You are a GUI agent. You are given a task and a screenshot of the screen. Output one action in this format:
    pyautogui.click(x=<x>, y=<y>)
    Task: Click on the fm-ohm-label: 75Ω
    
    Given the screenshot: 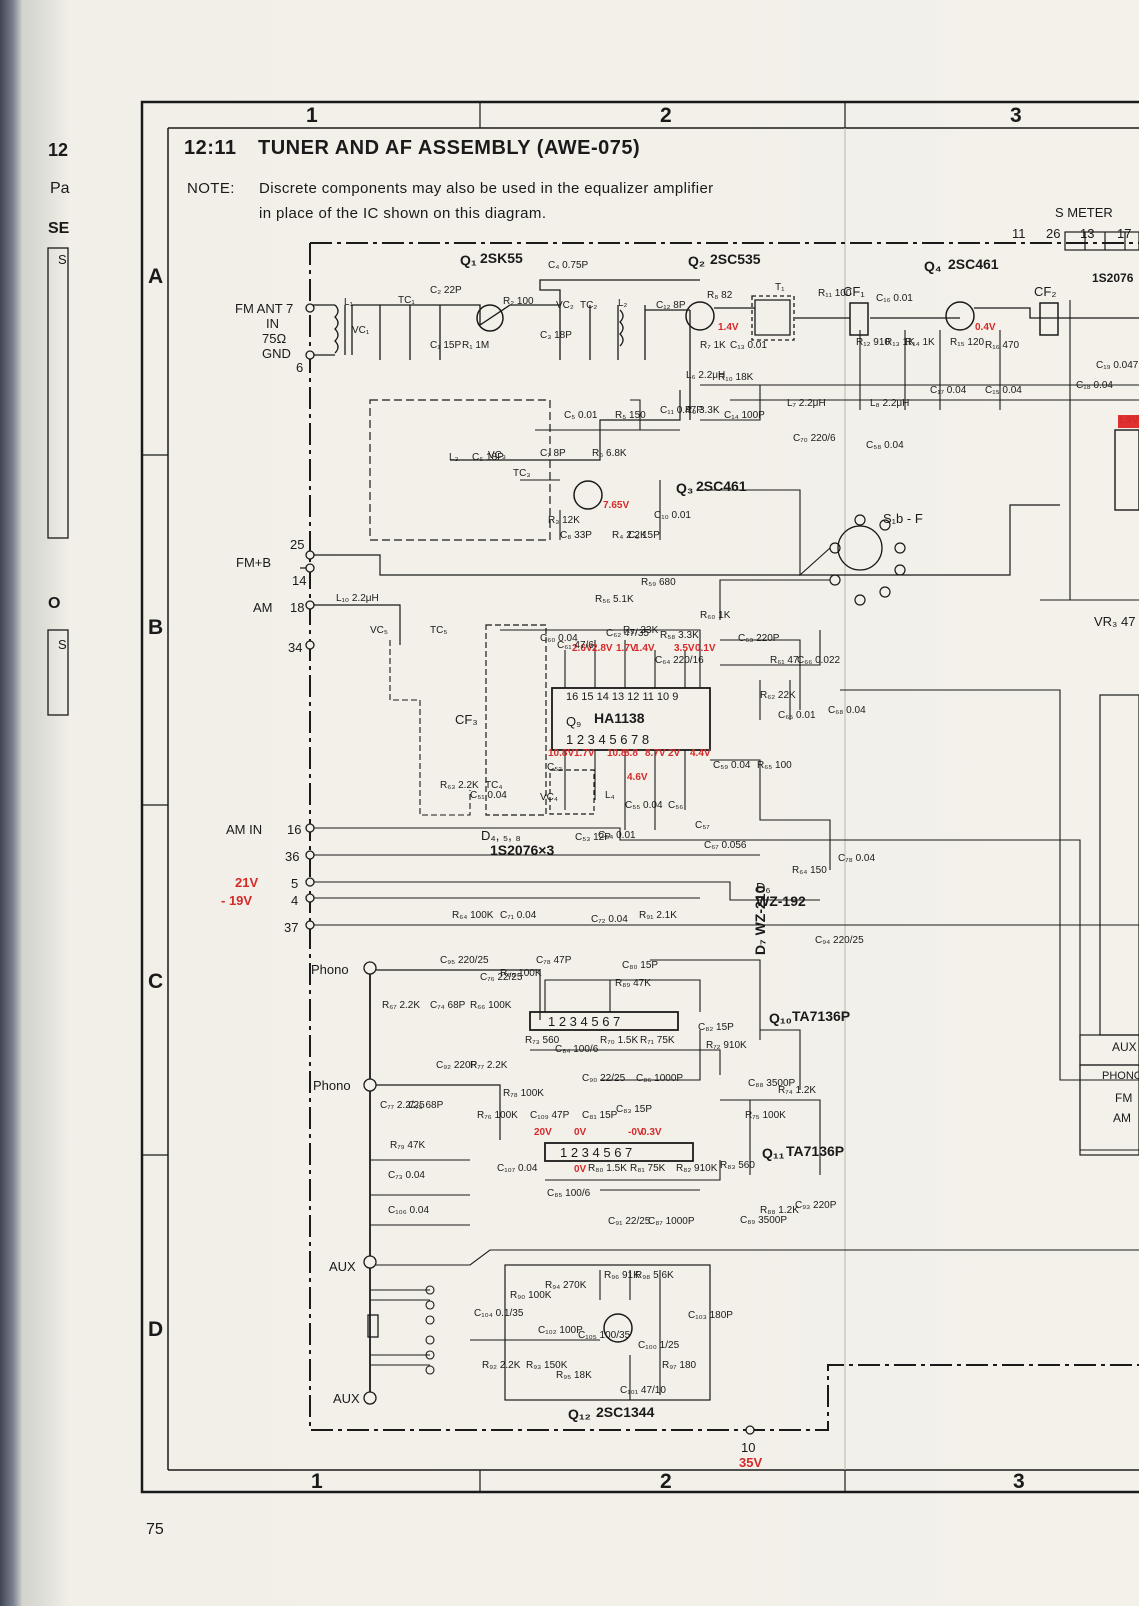 What is the action you would take?
    pyautogui.click(x=274, y=338)
    